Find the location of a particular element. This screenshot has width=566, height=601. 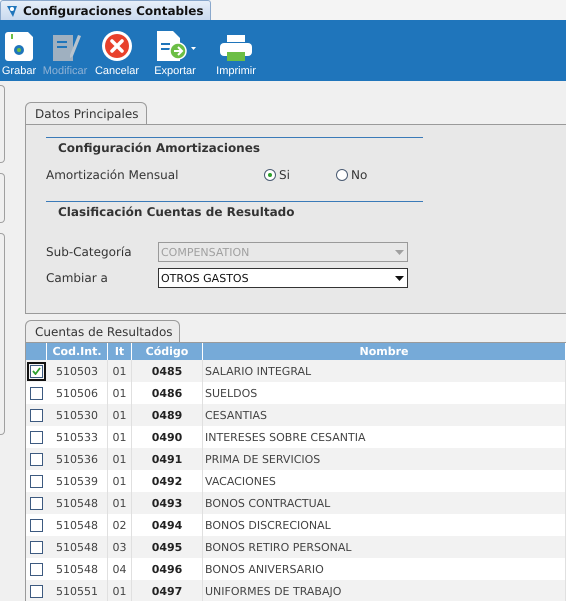

table-cell: VACACIONES is located at coordinates (384, 481).